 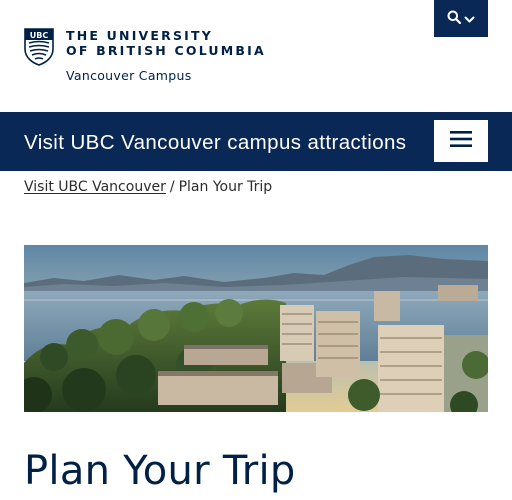 What do you see at coordinates (39, 35) in the screenshot?
I see `crest-text: UBC` at bounding box center [39, 35].